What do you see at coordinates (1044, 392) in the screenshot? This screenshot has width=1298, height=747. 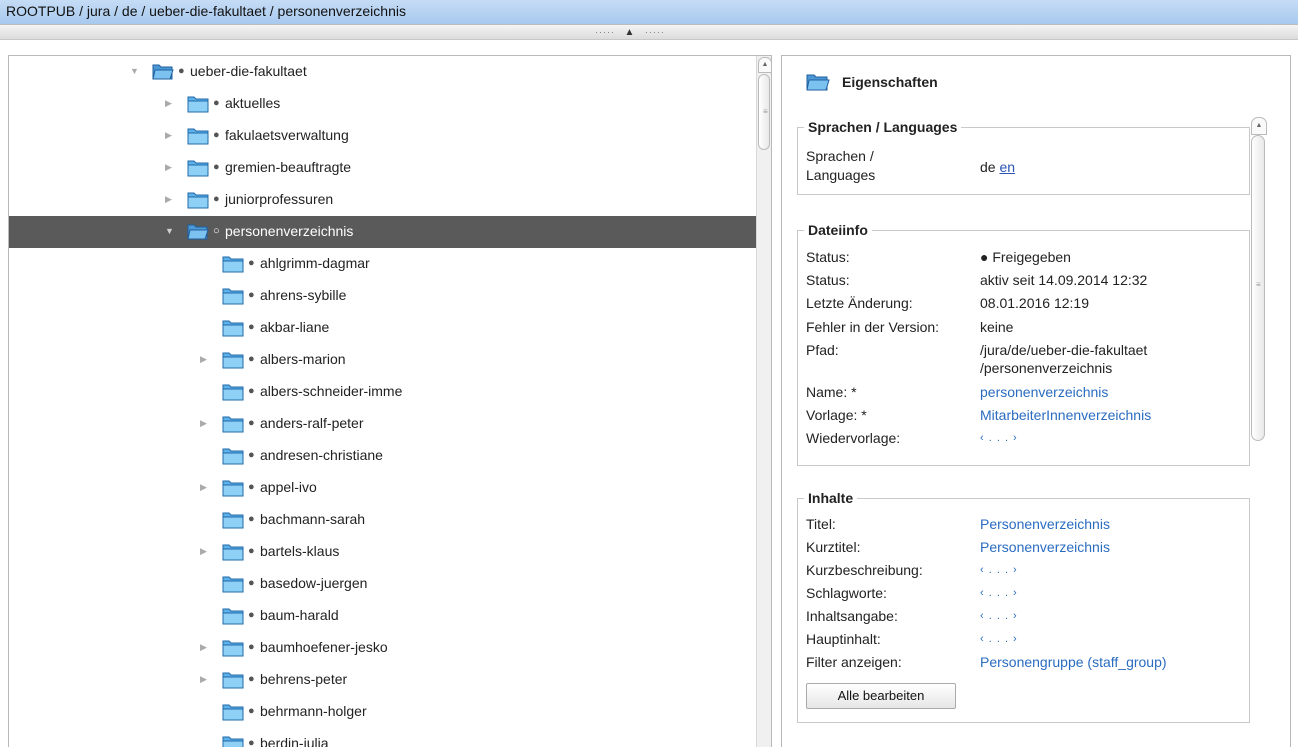 I see `name-value: personenverzeichnis` at bounding box center [1044, 392].